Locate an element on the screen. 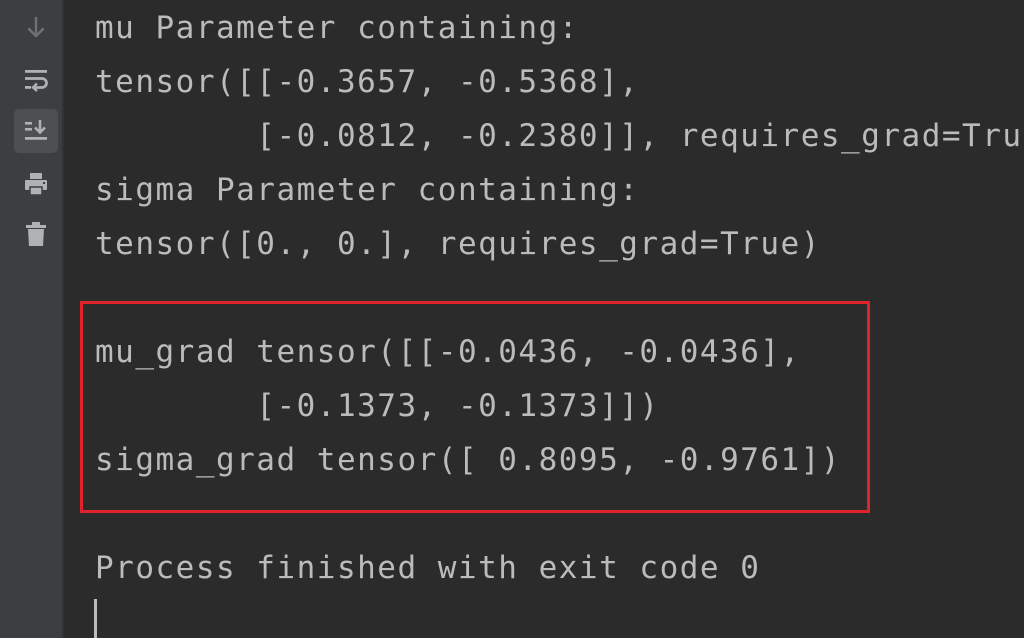 This screenshot has width=1024, height=638. soft-wrap-icon is located at coordinates (36, 81).